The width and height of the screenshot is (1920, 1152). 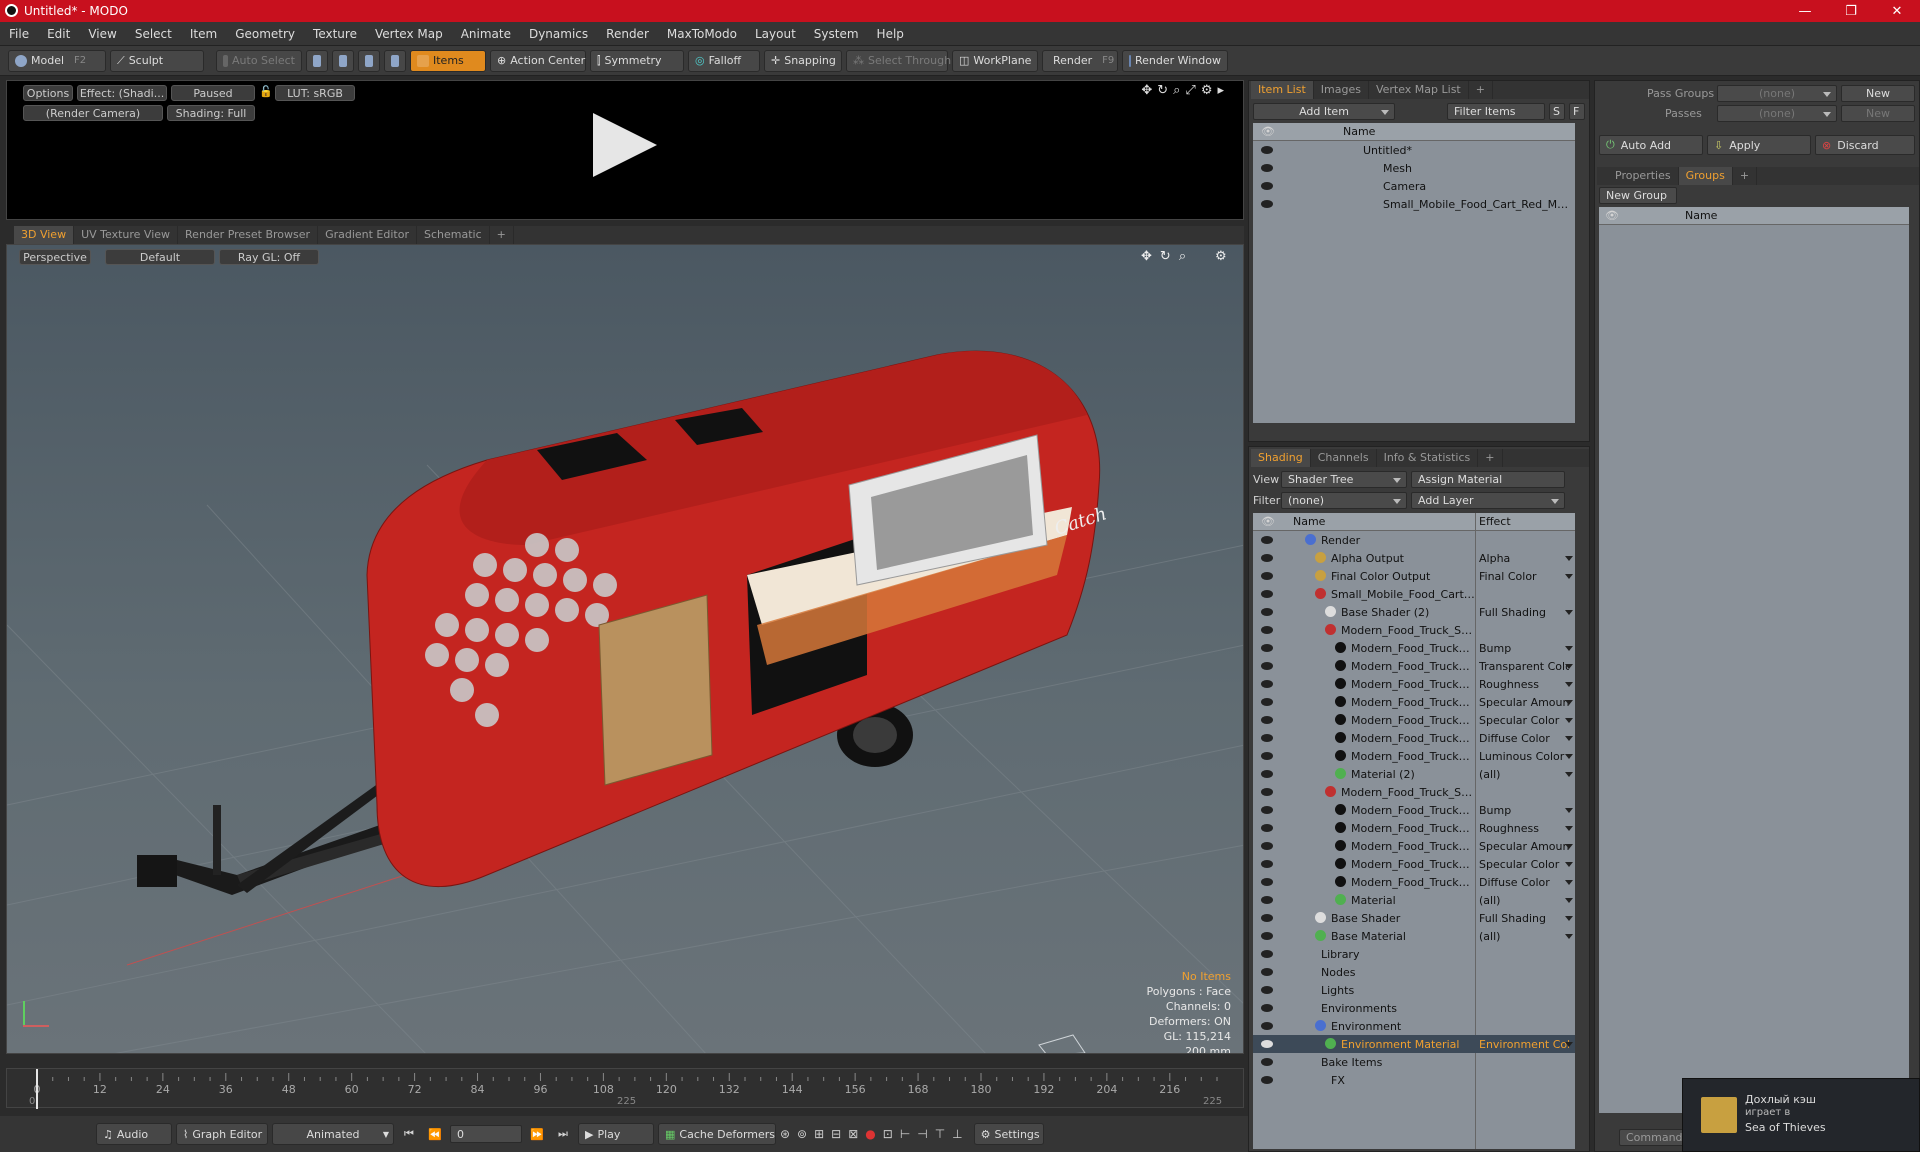 I want to click on item-list-row: Camera, so click(x=1414, y=186).